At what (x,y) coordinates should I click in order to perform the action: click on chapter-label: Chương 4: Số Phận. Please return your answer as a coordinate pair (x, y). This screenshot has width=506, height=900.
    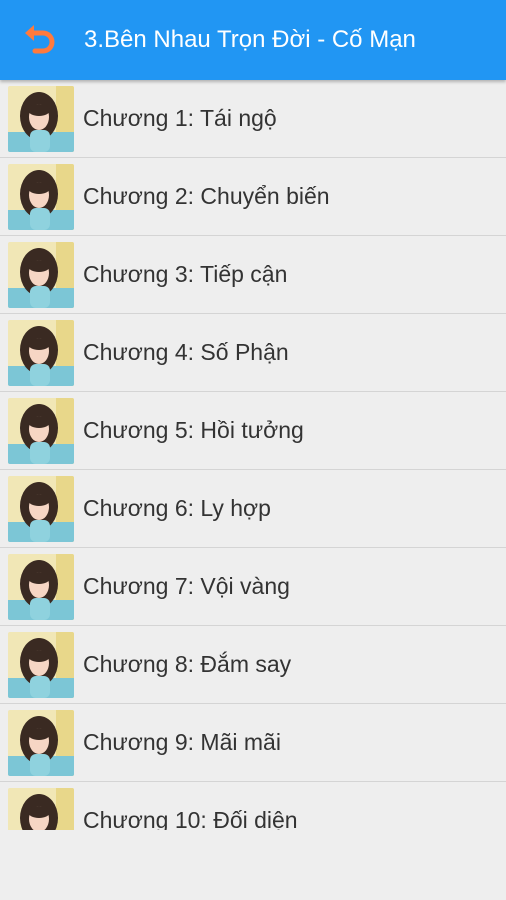
    Looking at the image, I should click on (186, 352).